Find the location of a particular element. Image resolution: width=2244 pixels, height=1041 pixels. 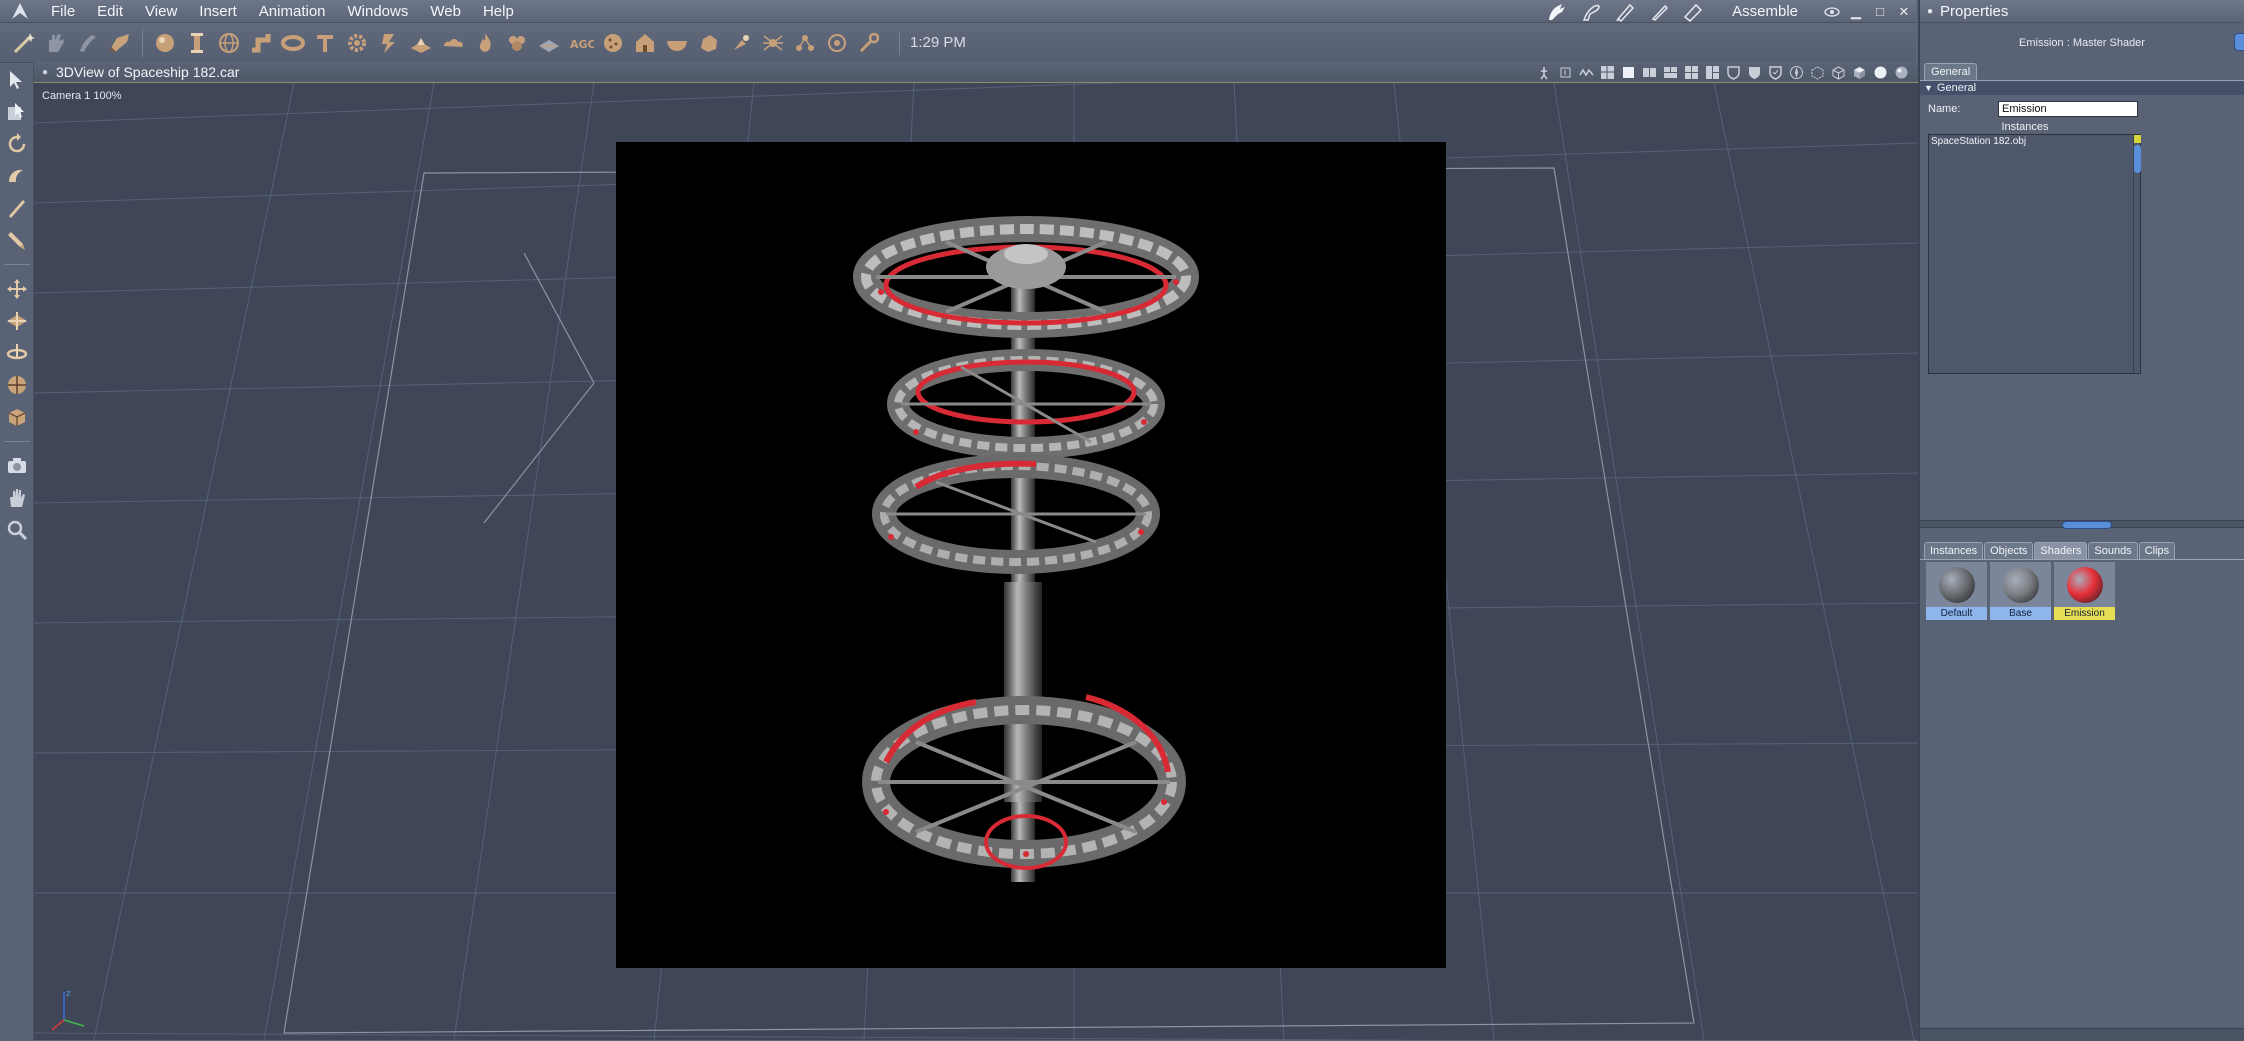

maximize-icon: □ is located at coordinates (1880, 11).